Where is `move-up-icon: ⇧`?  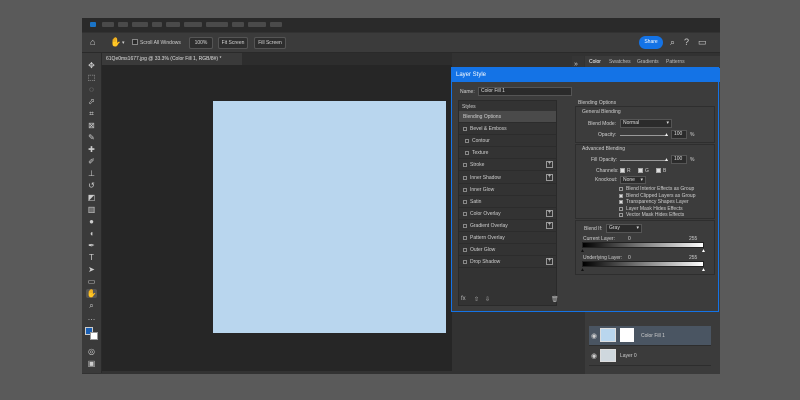
move-up-icon: ⇧ is located at coordinates (476, 299).